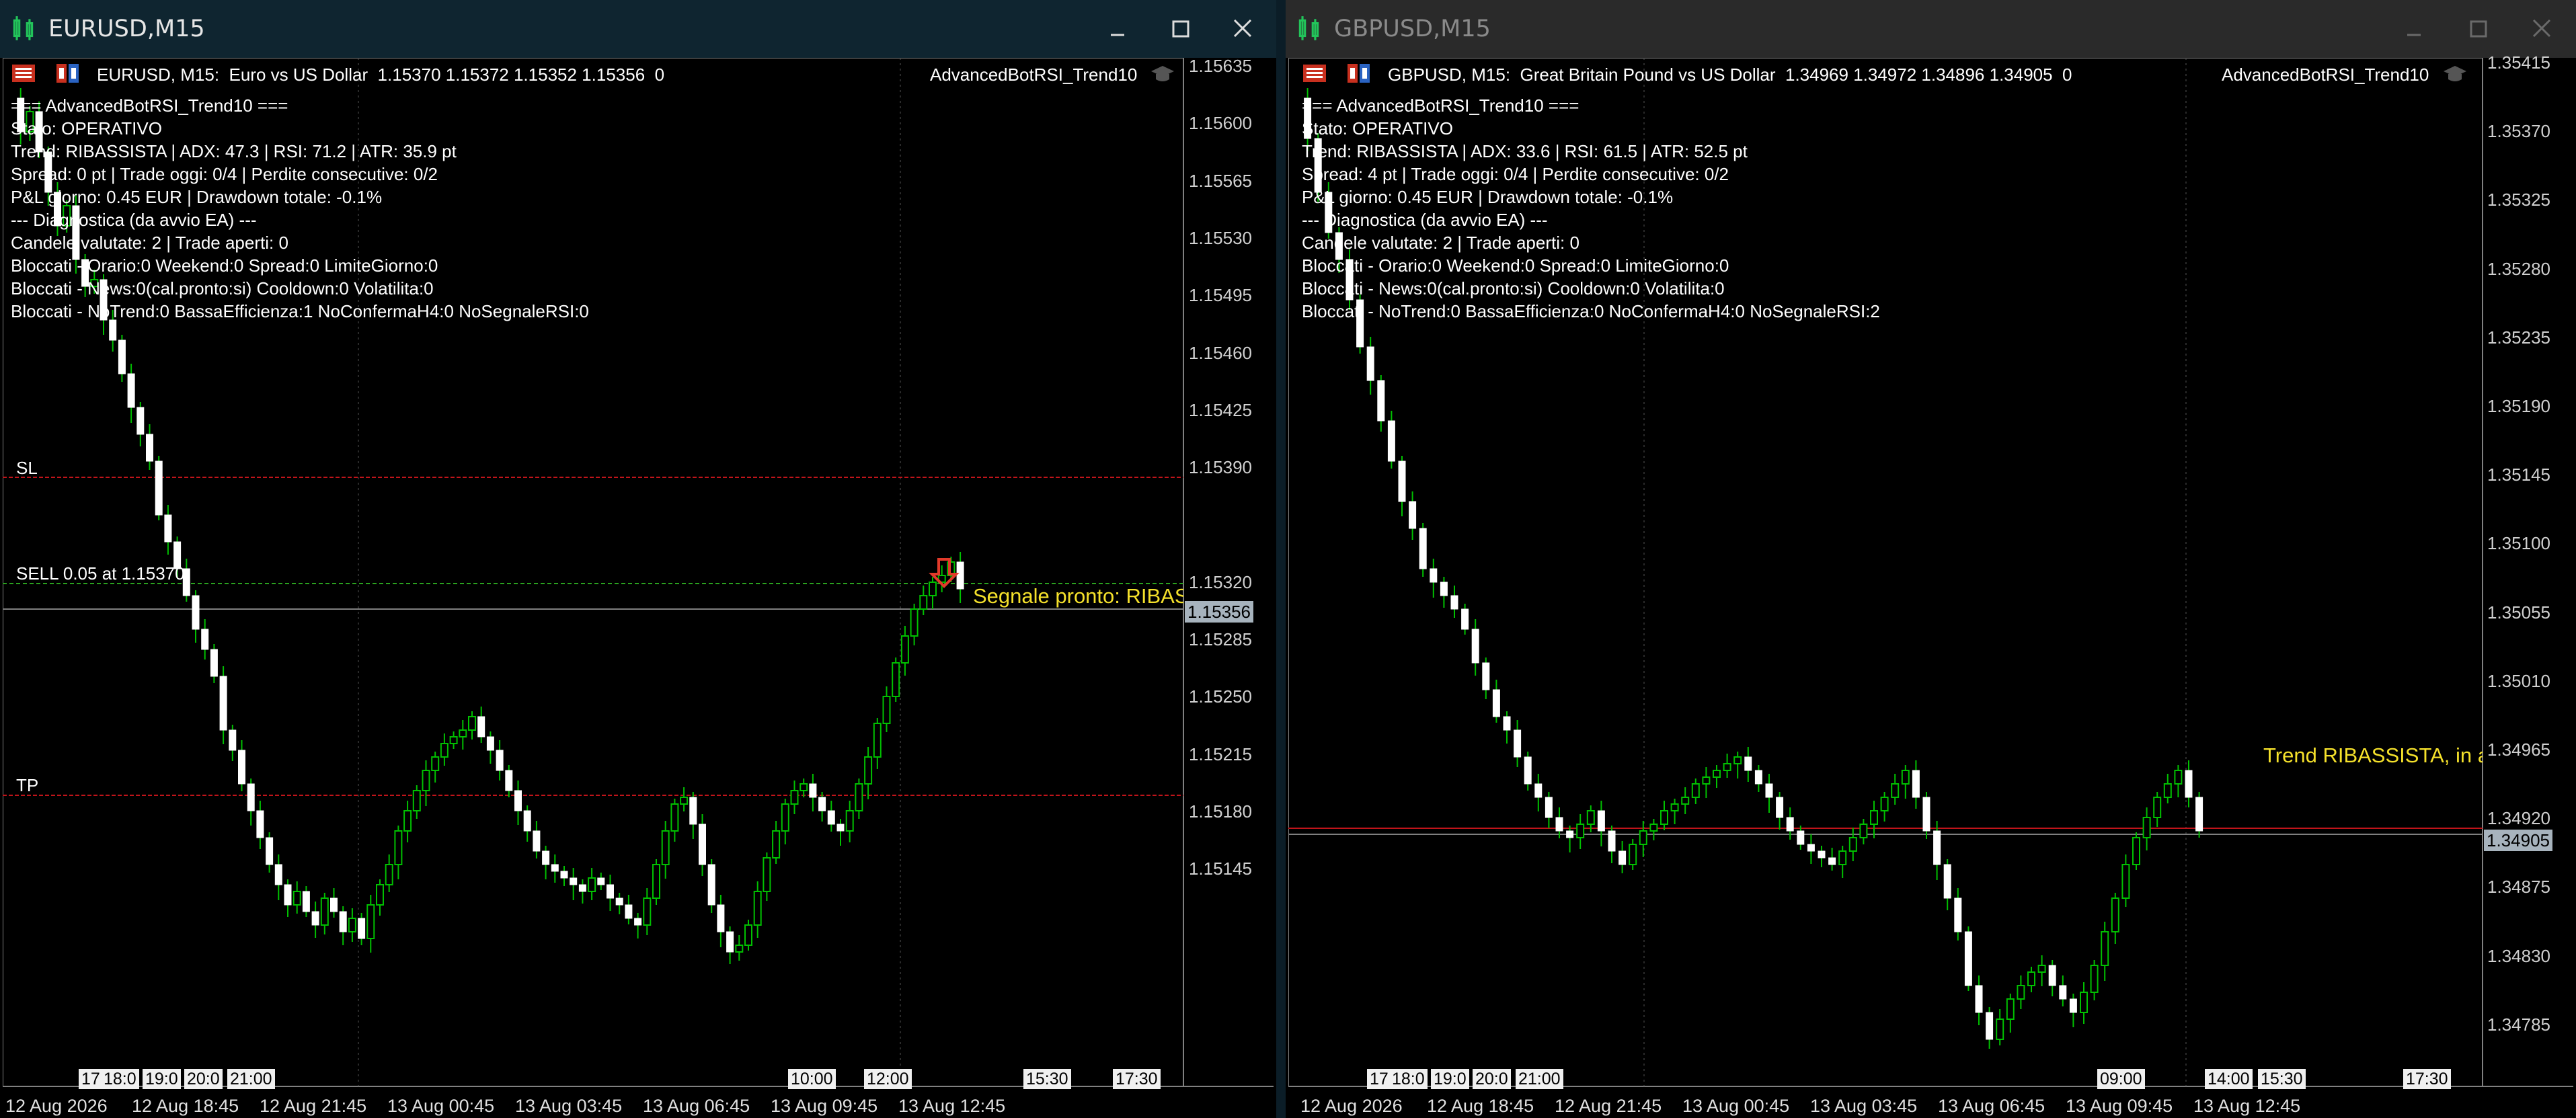 This screenshot has height=1118, width=2576. Describe the element at coordinates (2519, 819) in the screenshot. I see `price-tick: 1.34920` at that location.